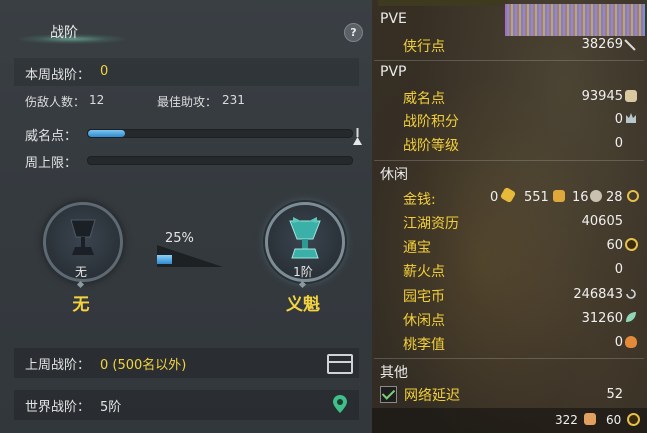  Describe the element at coordinates (388, 394) in the screenshot. I see `network-latency-checkbox` at that location.